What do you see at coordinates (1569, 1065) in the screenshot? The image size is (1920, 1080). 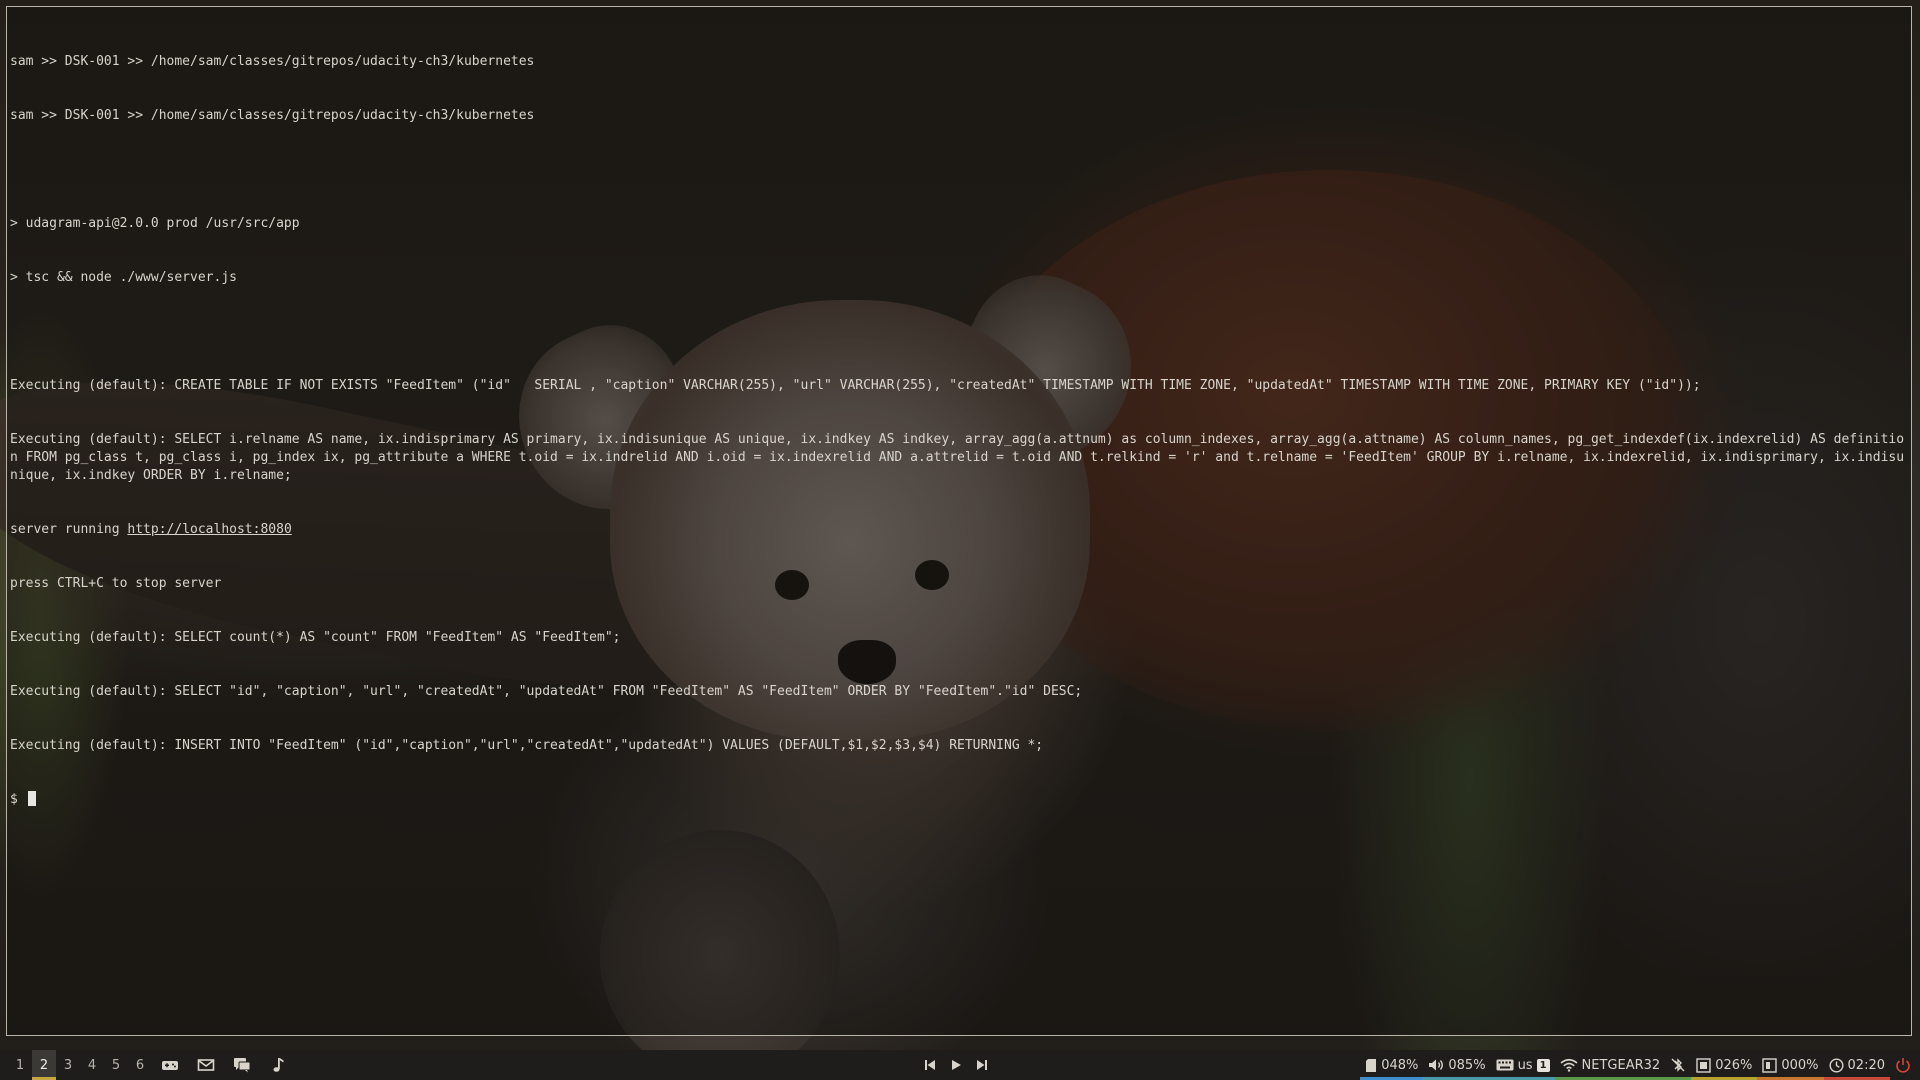 I see `wifi-icon` at bounding box center [1569, 1065].